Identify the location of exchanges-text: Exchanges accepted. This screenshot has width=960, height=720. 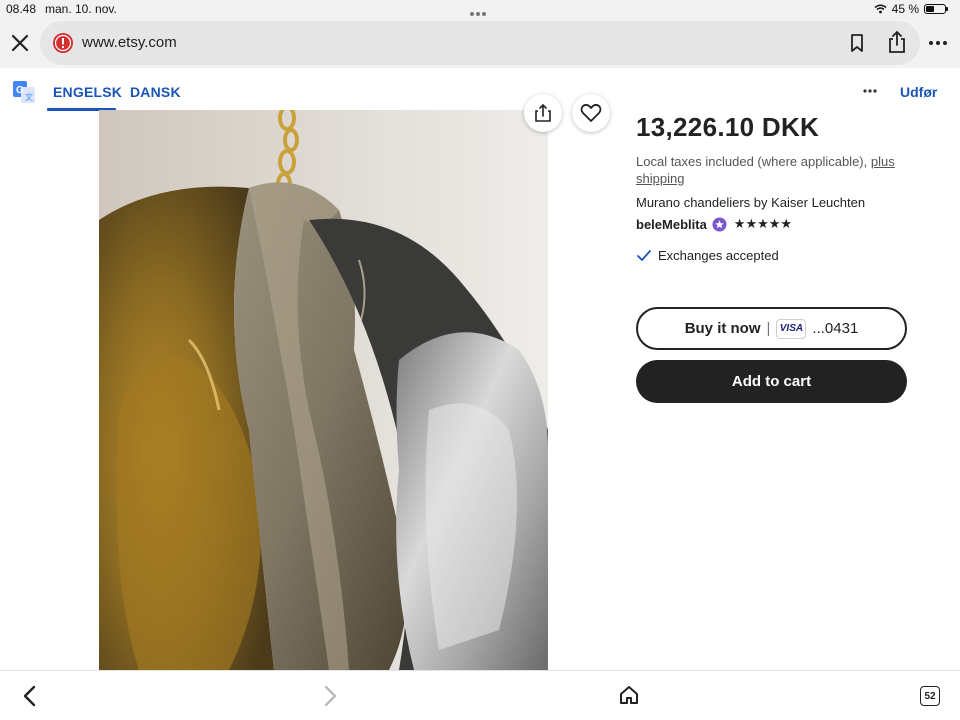
(718, 255).